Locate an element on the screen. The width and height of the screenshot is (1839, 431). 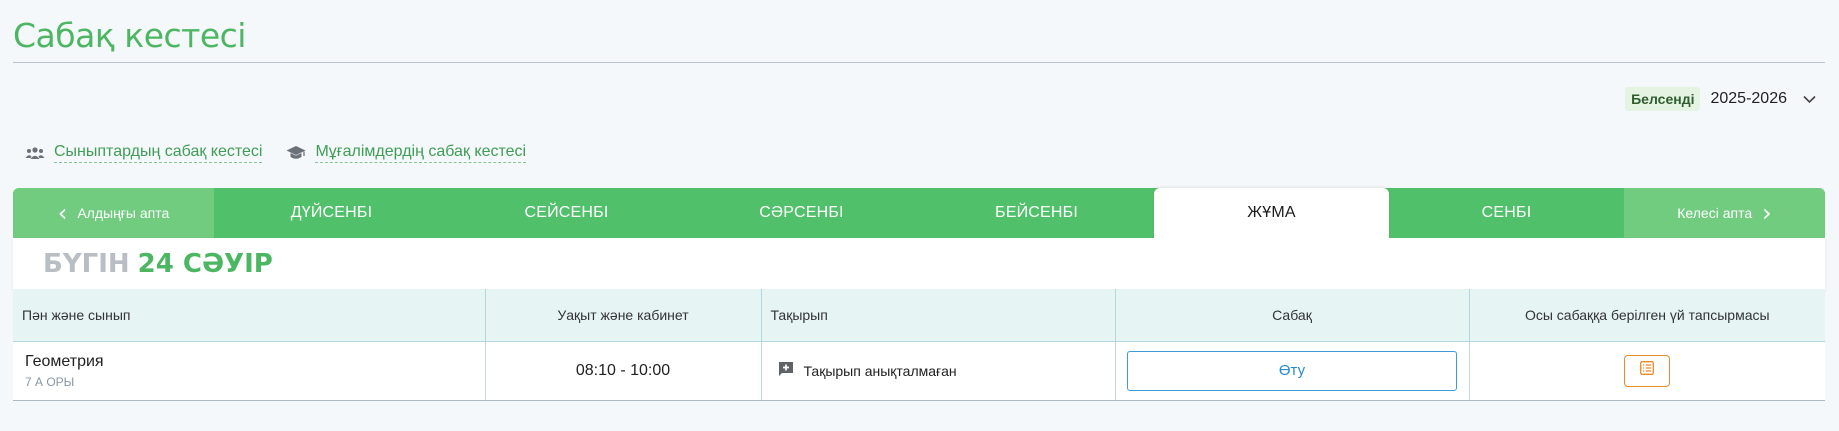
graduation-cap-icon is located at coordinates (296, 153).